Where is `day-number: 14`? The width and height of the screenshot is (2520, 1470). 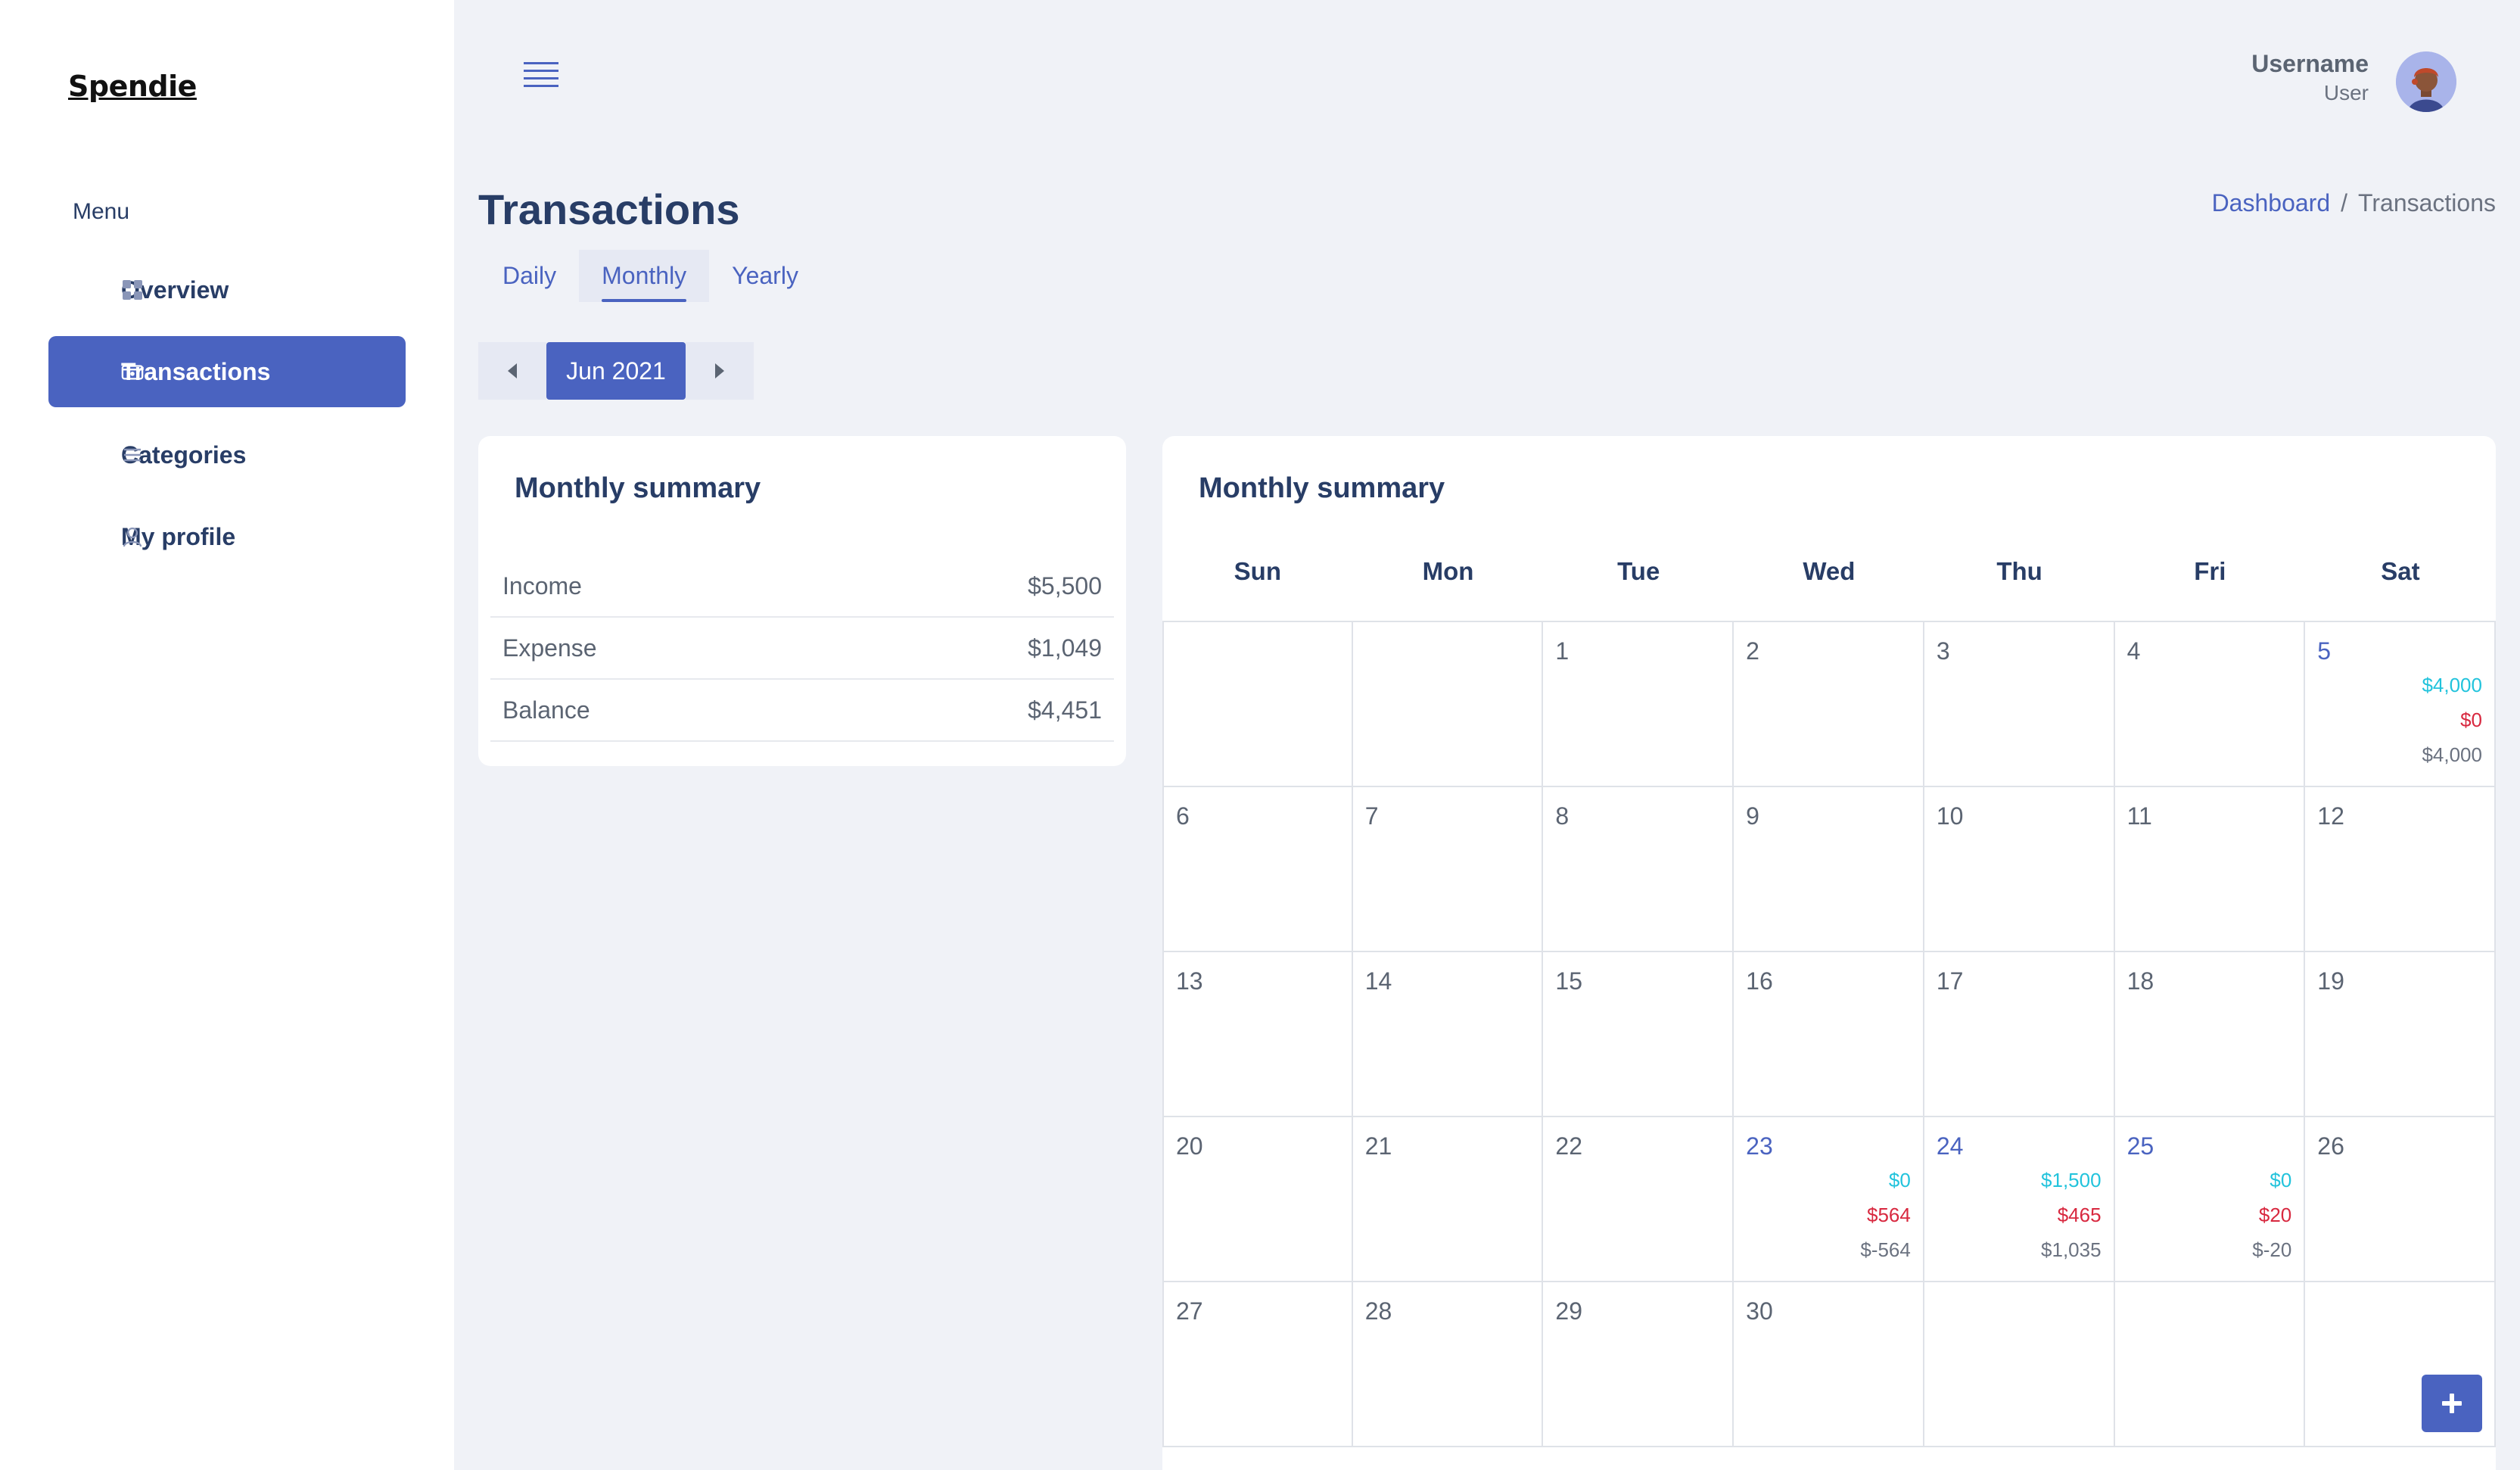 day-number: 14 is located at coordinates (1378, 981).